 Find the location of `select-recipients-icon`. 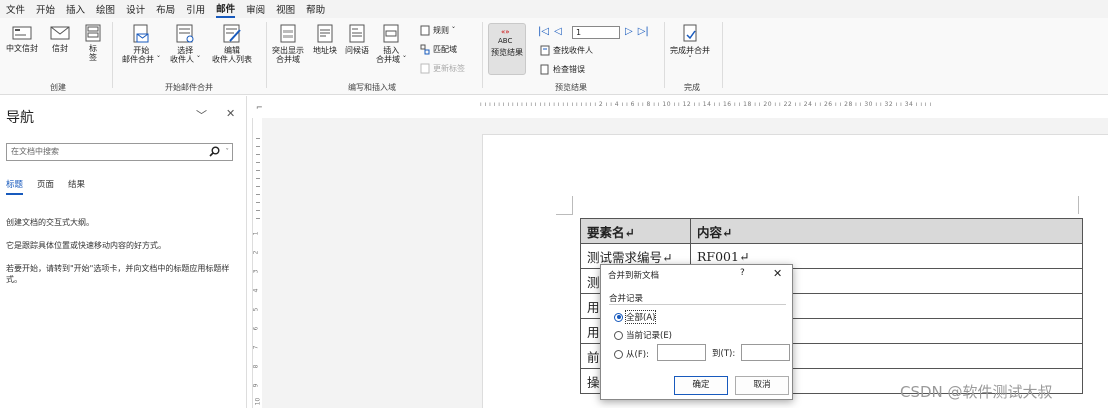

select-recipients-icon is located at coordinates (185, 33).